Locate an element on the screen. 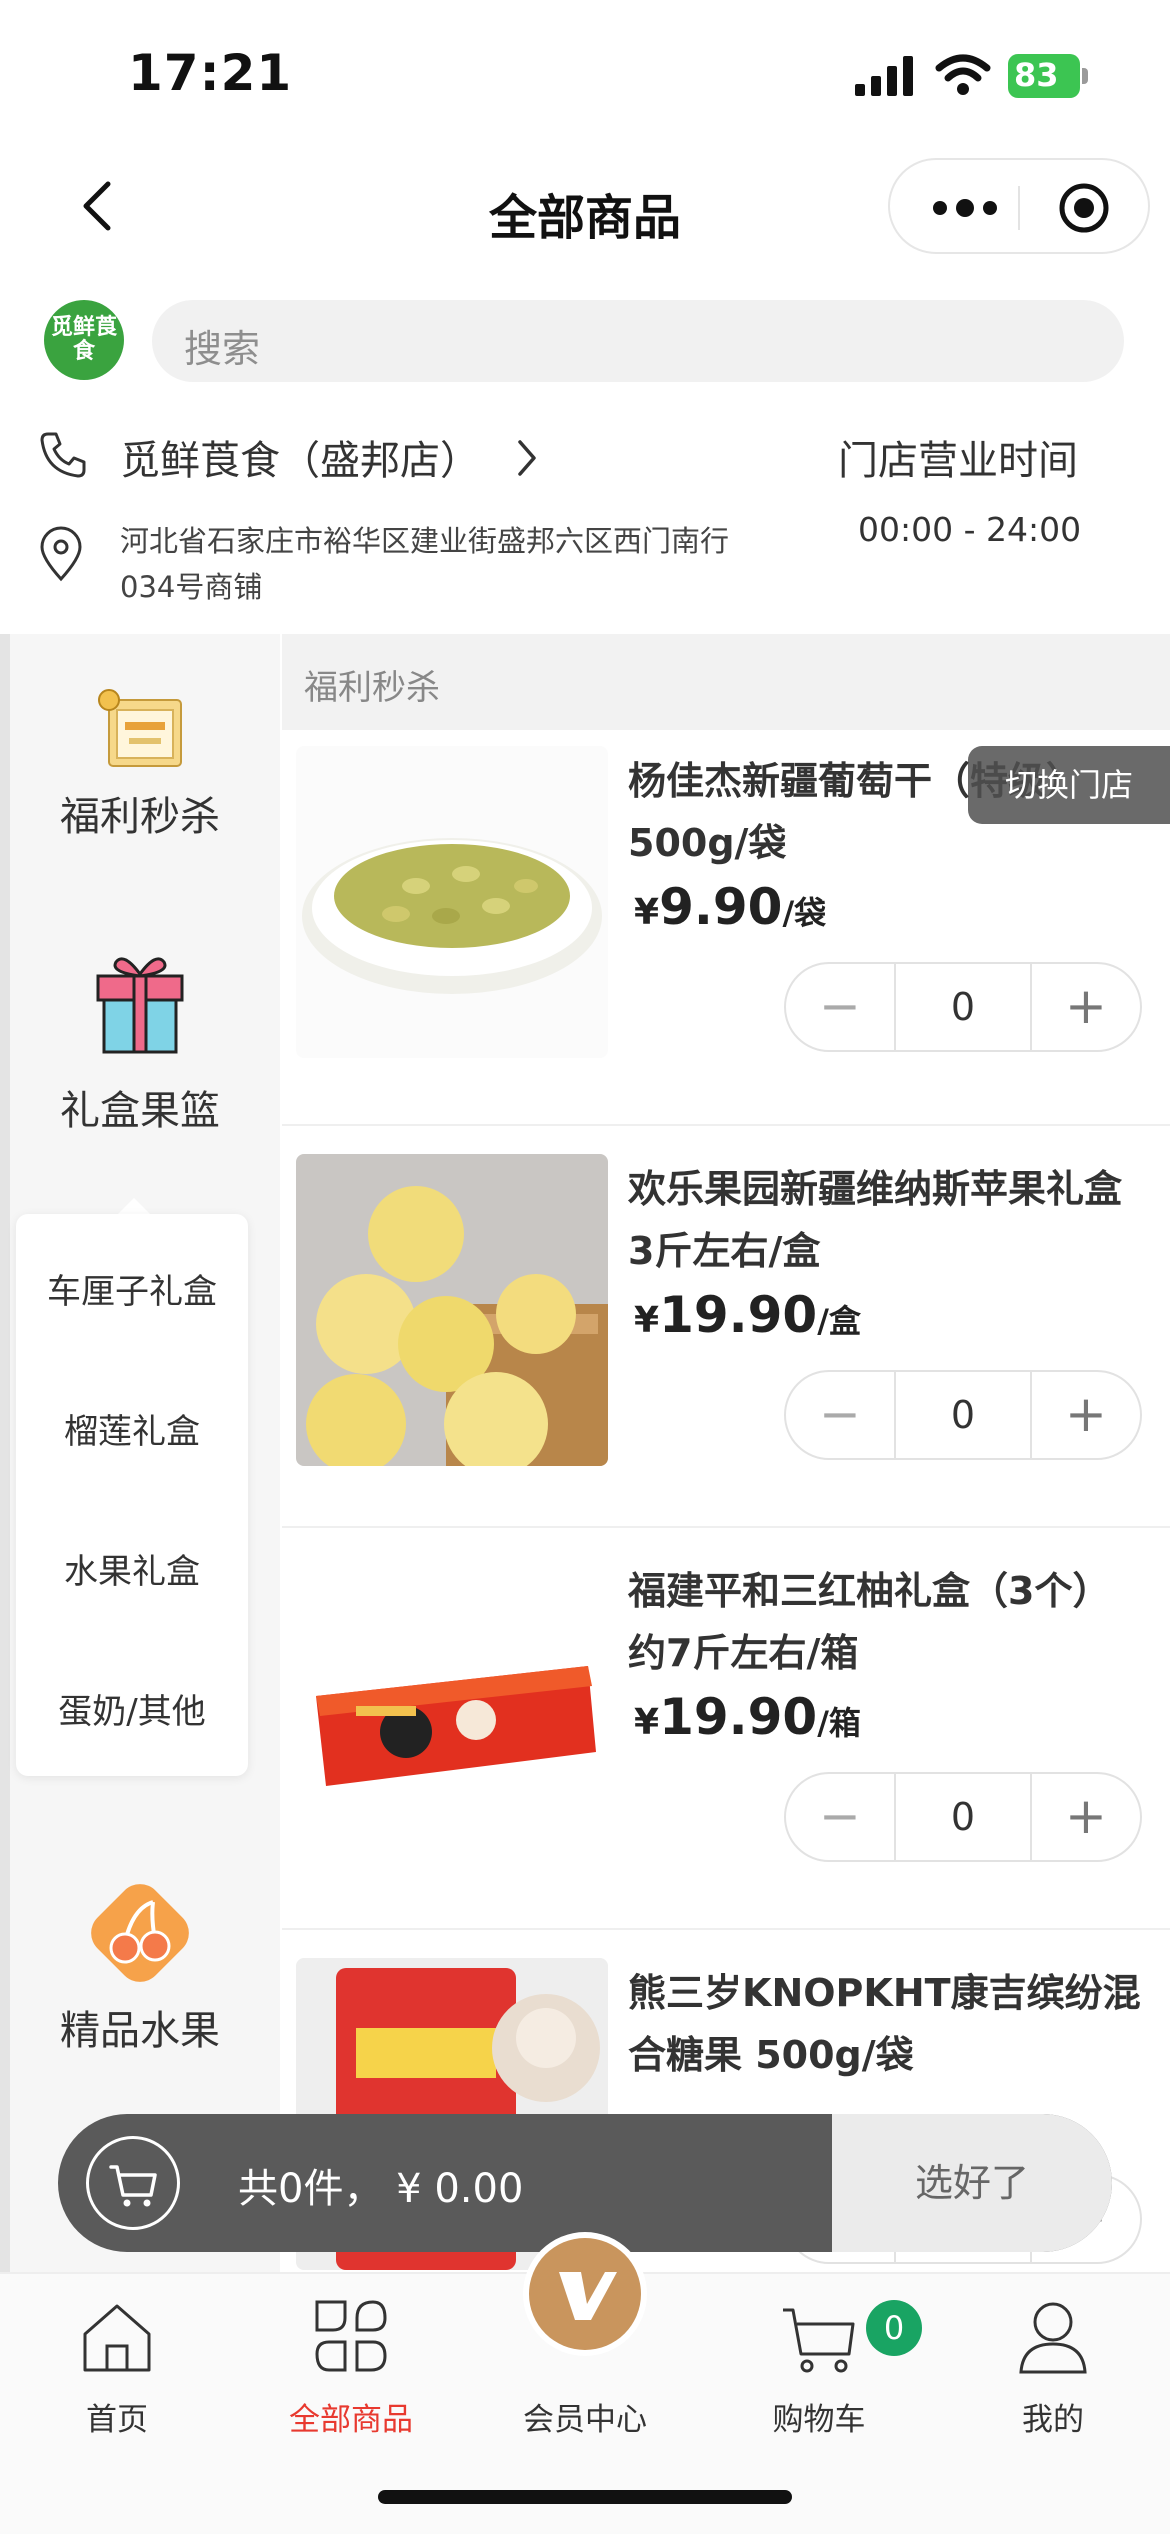 The image size is (1170, 2534). checkout-button: 选好了 is located at coordinates (972, 2183).